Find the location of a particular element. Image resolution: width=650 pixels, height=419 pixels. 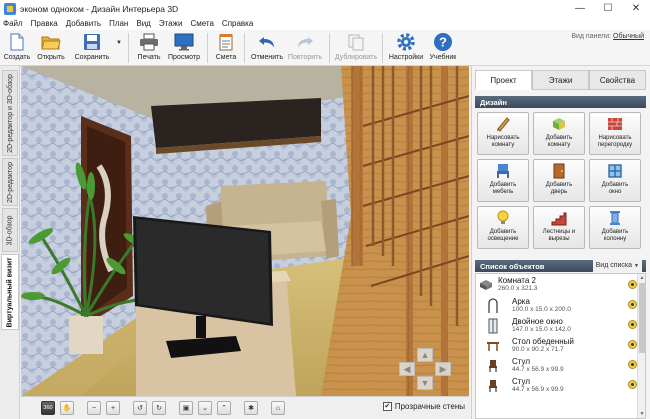

room-icon is located at coordinates (486, 285).